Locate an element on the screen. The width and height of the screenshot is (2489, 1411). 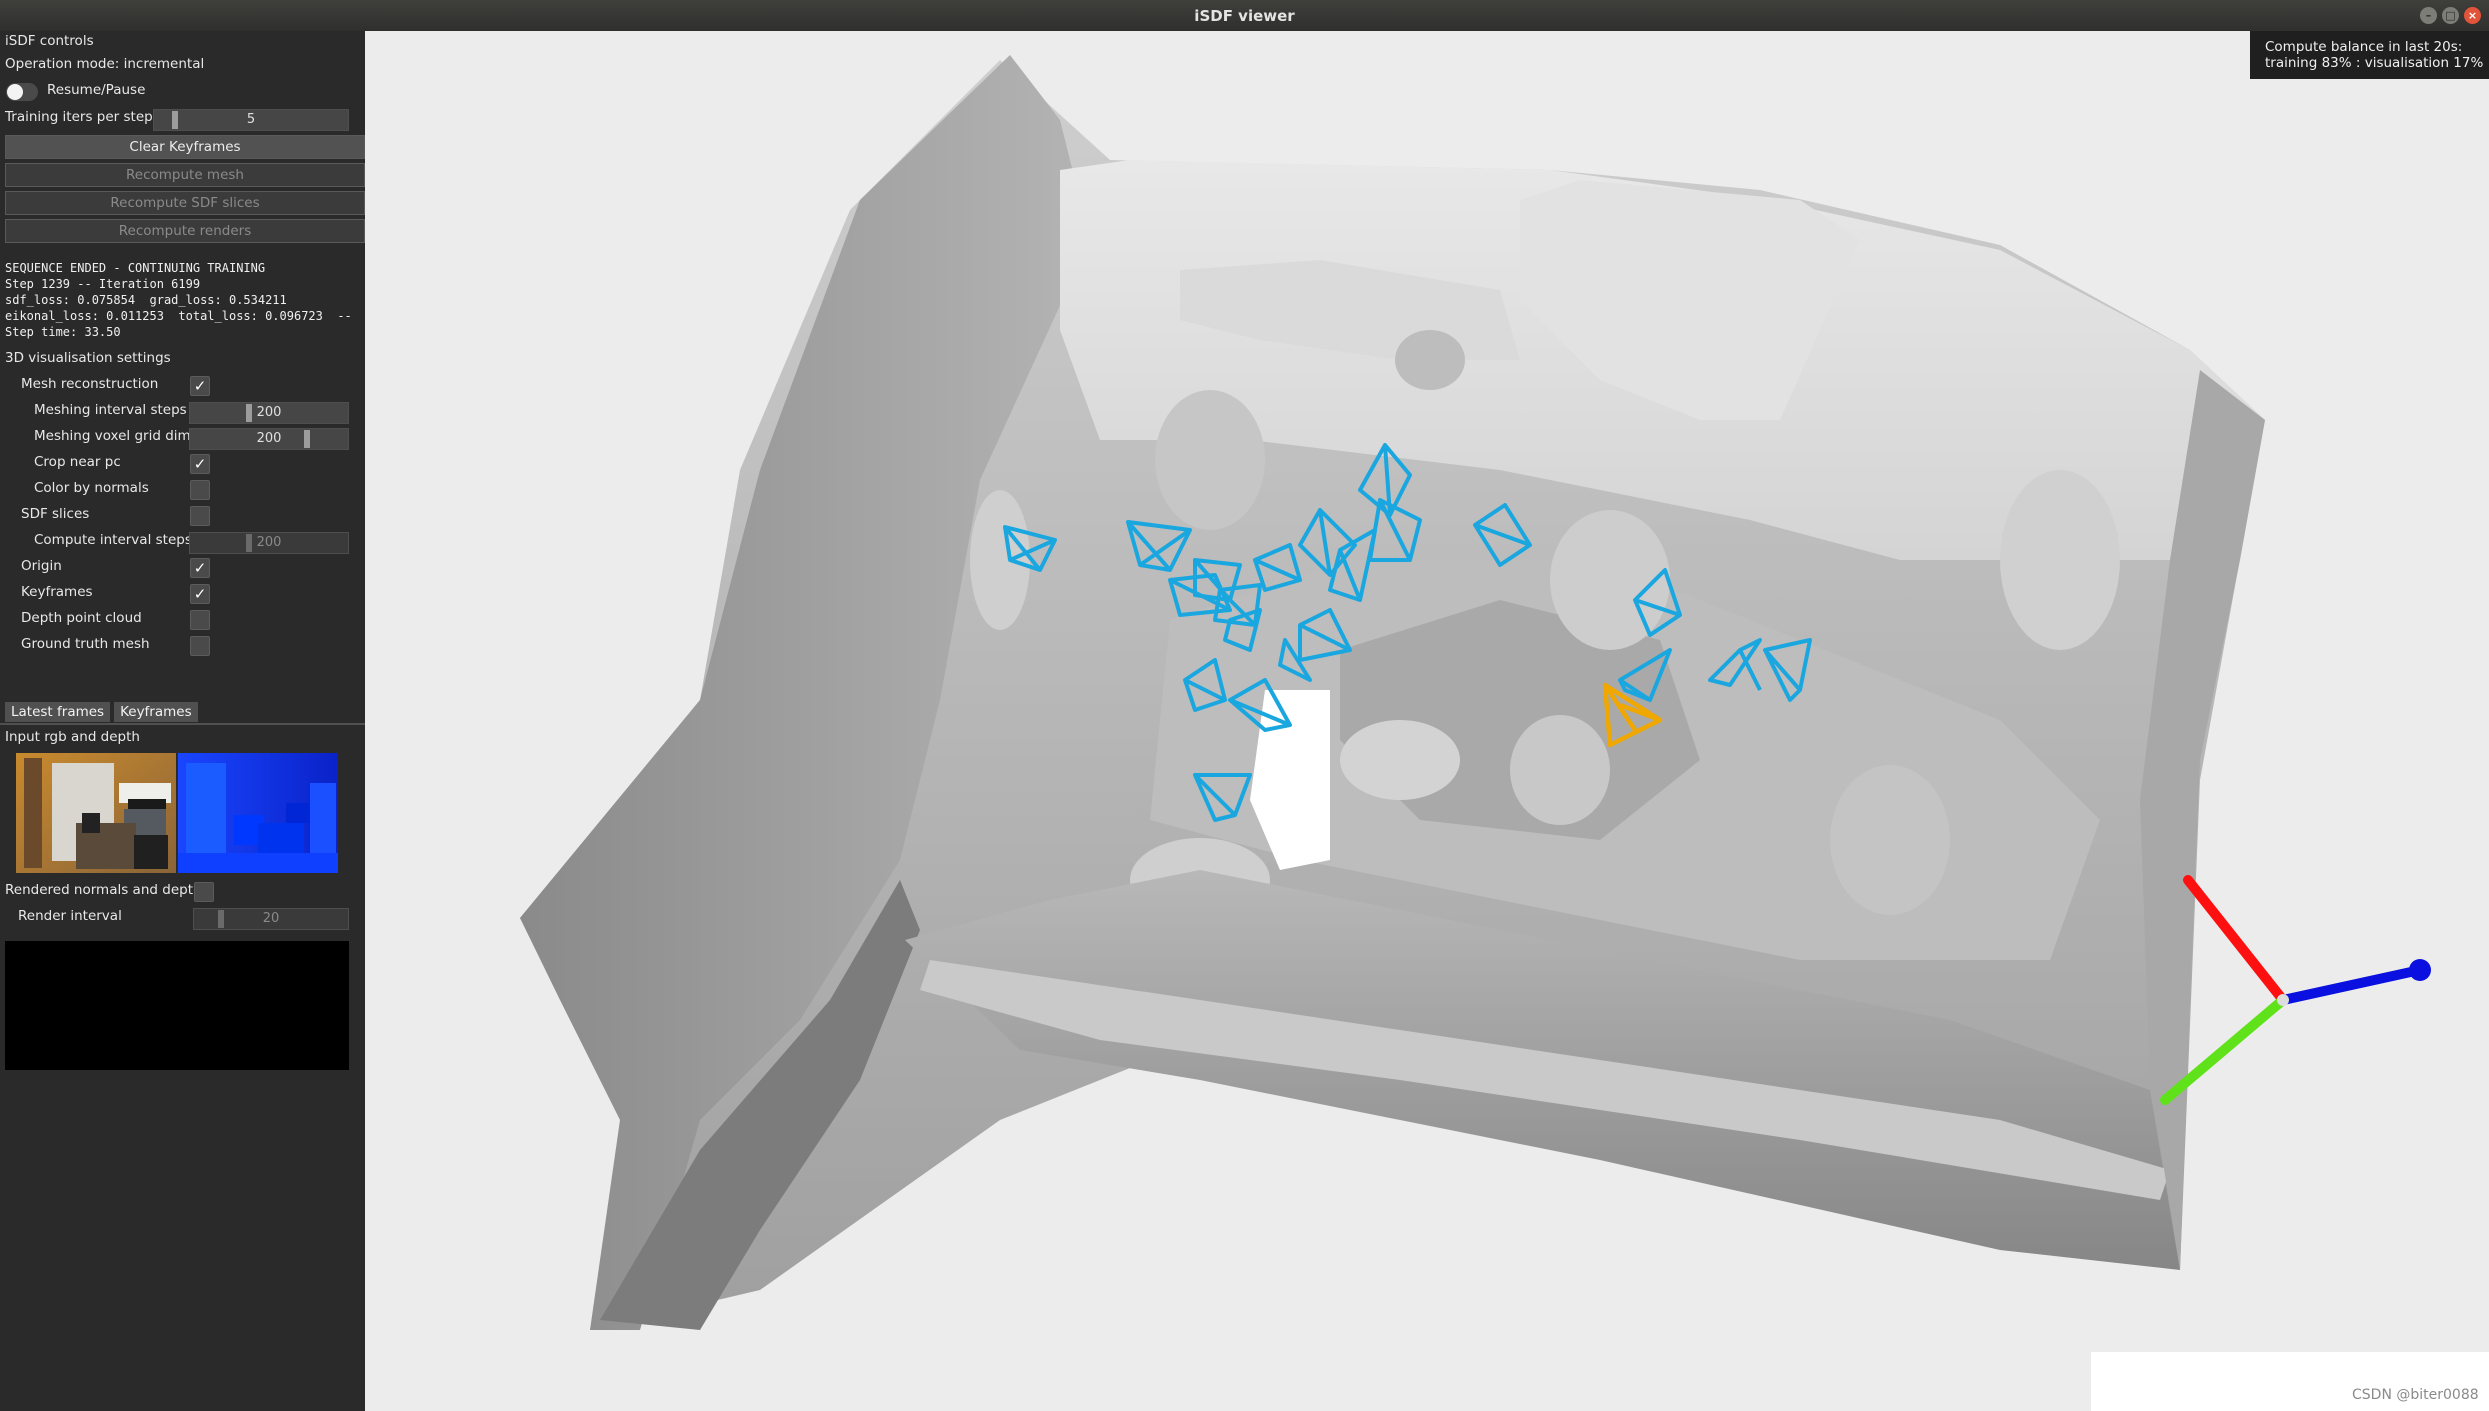
compute-interval-label: Compute interval steps is located at coordinates (113, 540).